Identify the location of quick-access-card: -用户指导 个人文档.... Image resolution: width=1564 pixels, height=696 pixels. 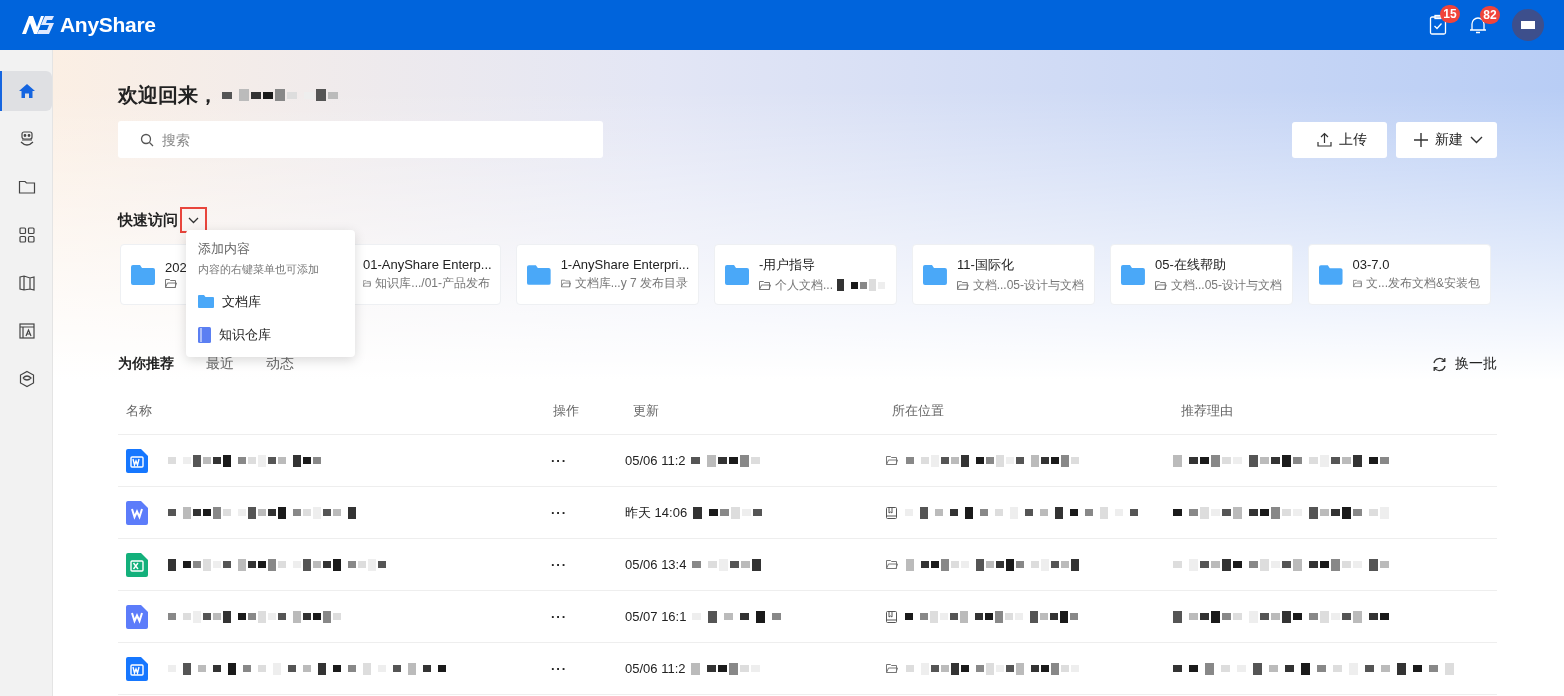
(805, 274).